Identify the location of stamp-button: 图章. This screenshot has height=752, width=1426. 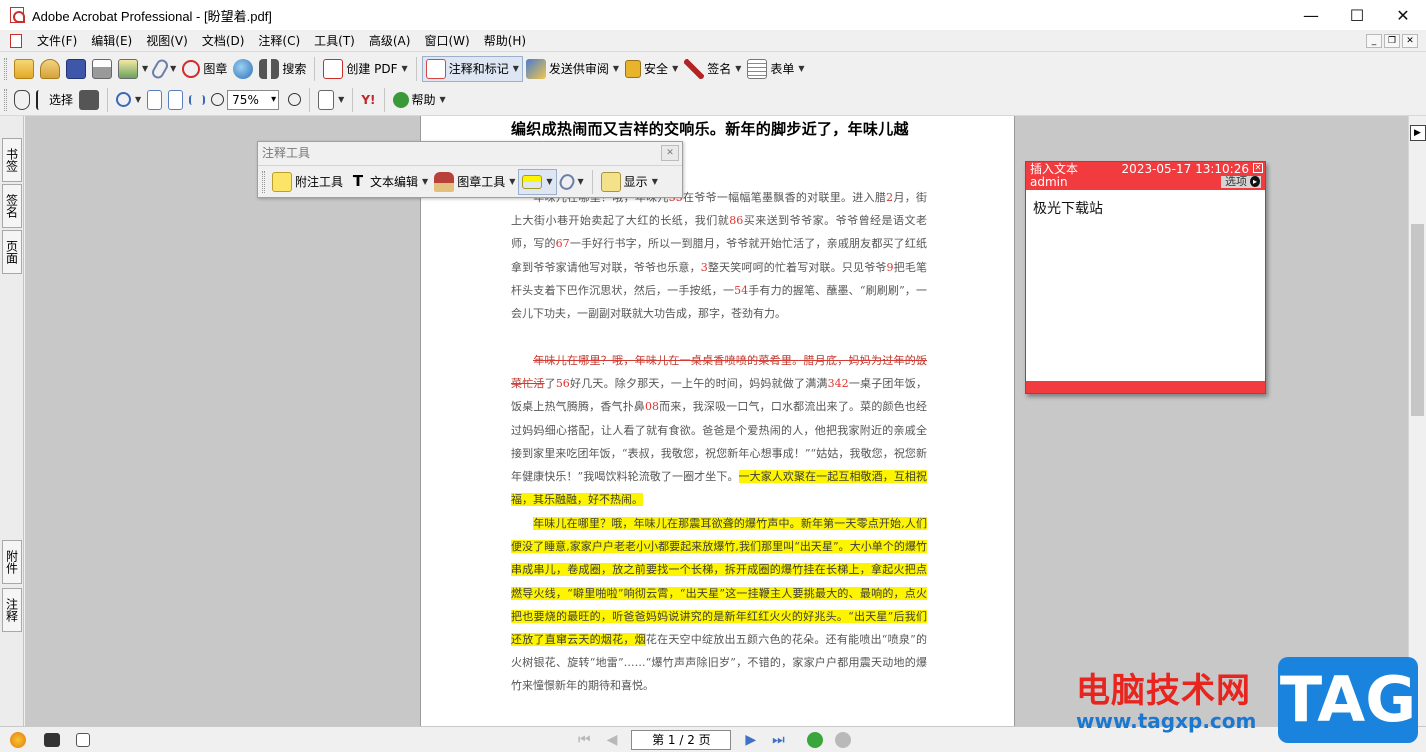
(204, 69).